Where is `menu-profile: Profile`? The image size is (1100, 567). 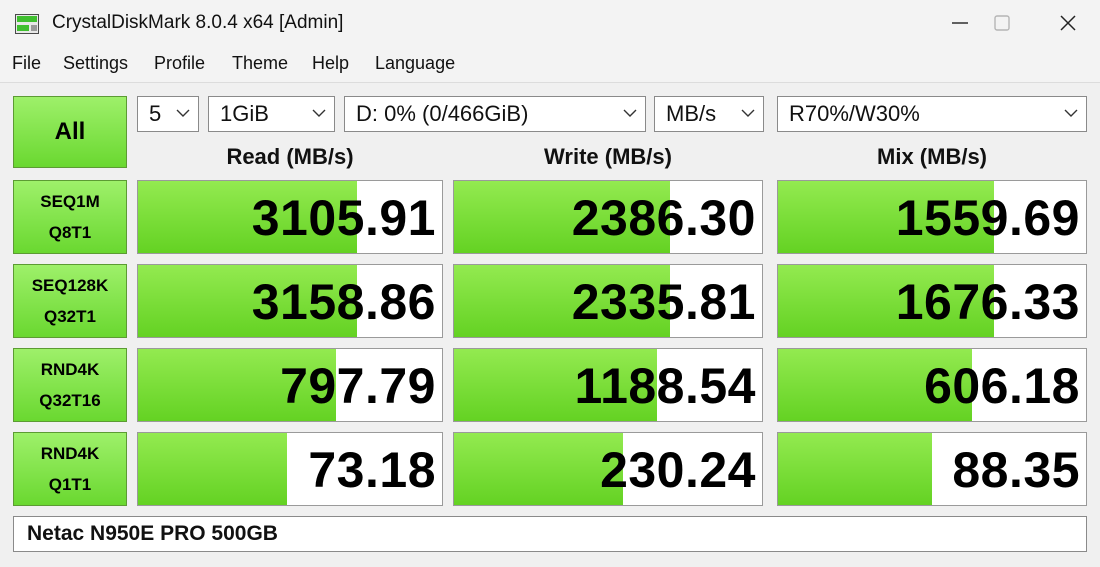
menu-profile: Profile is located at coordinates (179, 63).